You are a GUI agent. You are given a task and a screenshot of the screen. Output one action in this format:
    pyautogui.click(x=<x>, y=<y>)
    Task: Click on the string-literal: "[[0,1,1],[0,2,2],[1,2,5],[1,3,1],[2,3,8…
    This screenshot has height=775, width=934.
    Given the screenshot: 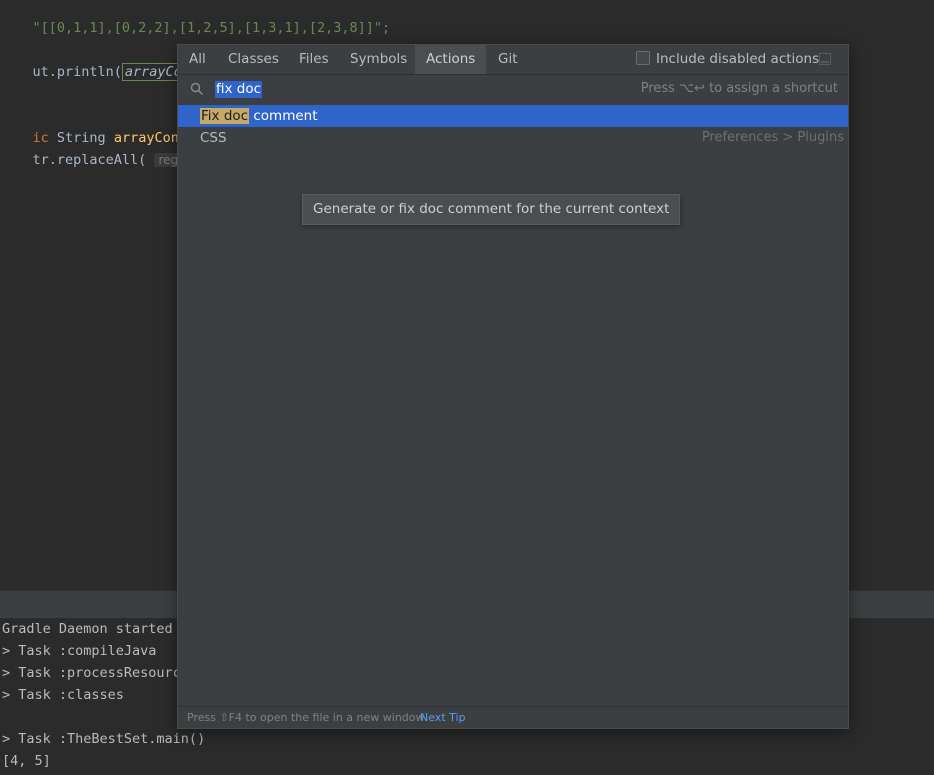 What is the action you would take?
    pyautogui.click(x=211, y=28)
    